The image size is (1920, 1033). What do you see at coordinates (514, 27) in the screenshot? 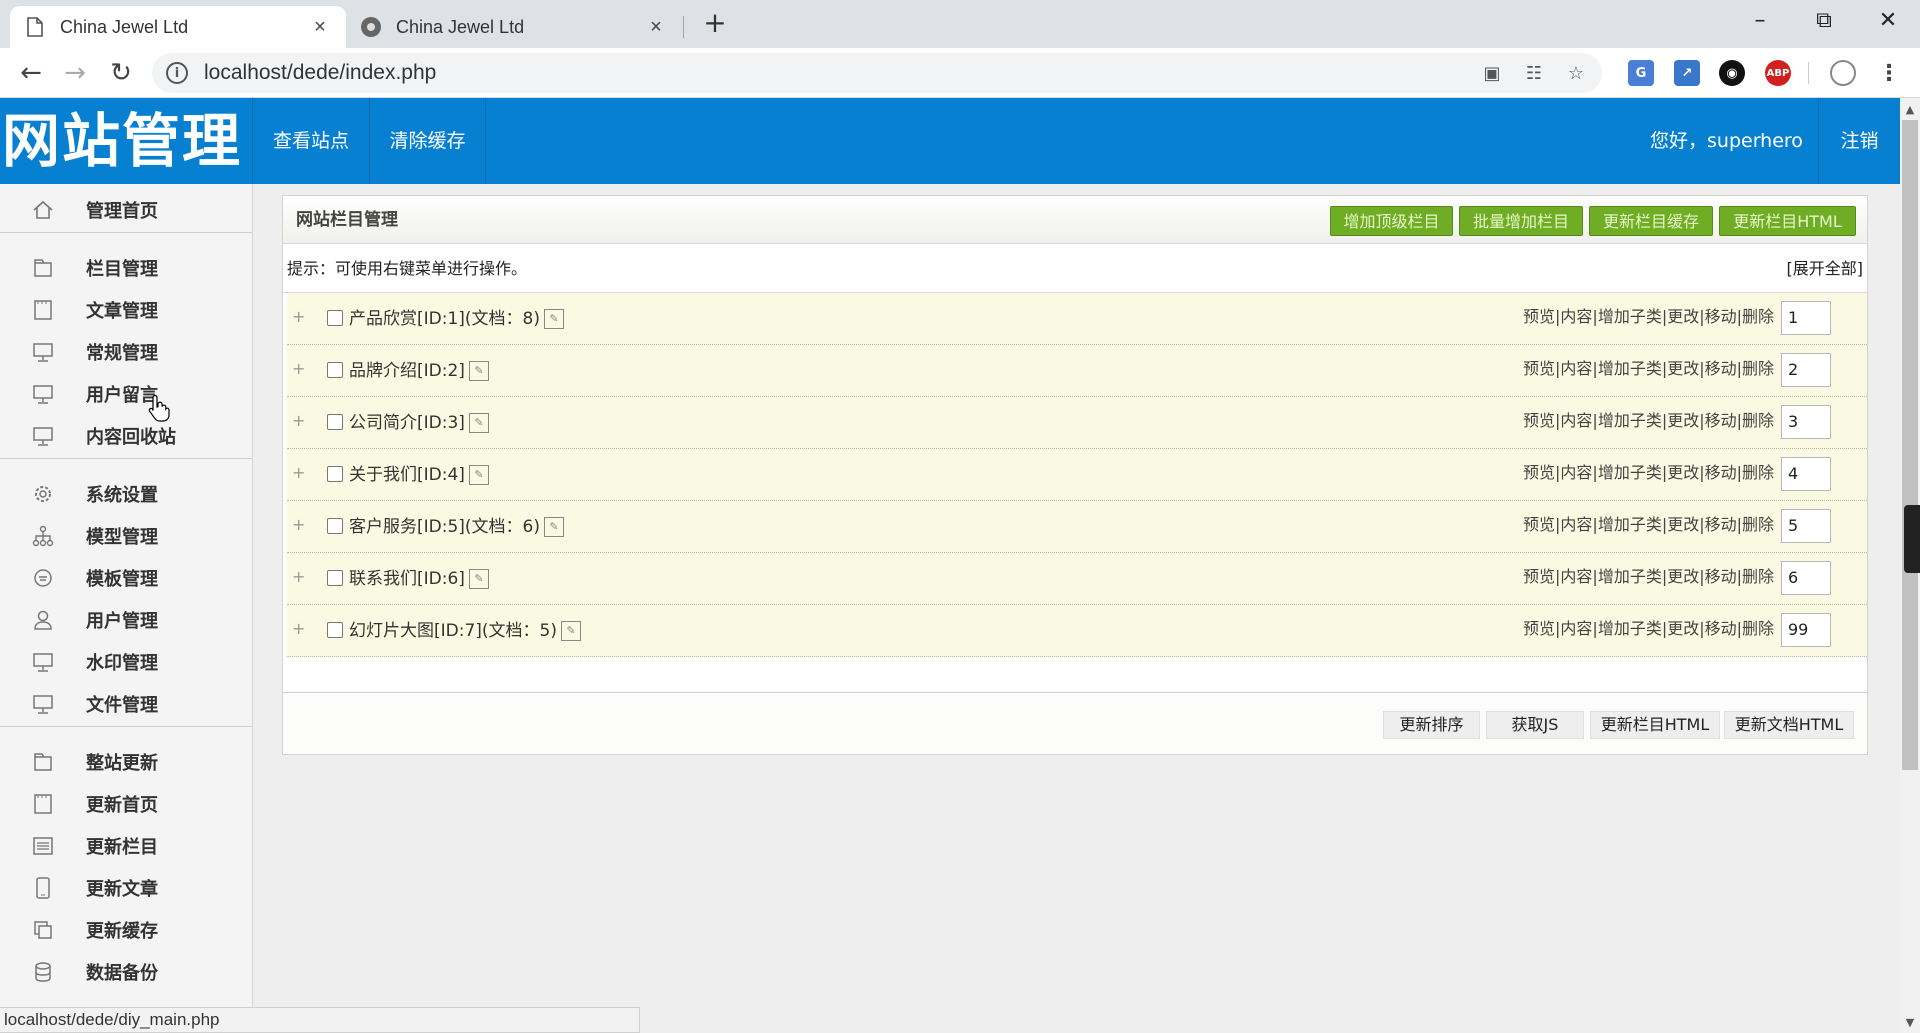
I see `browser-tab-2: China Jewel Ltd ×` at bounding box center [514, 27].